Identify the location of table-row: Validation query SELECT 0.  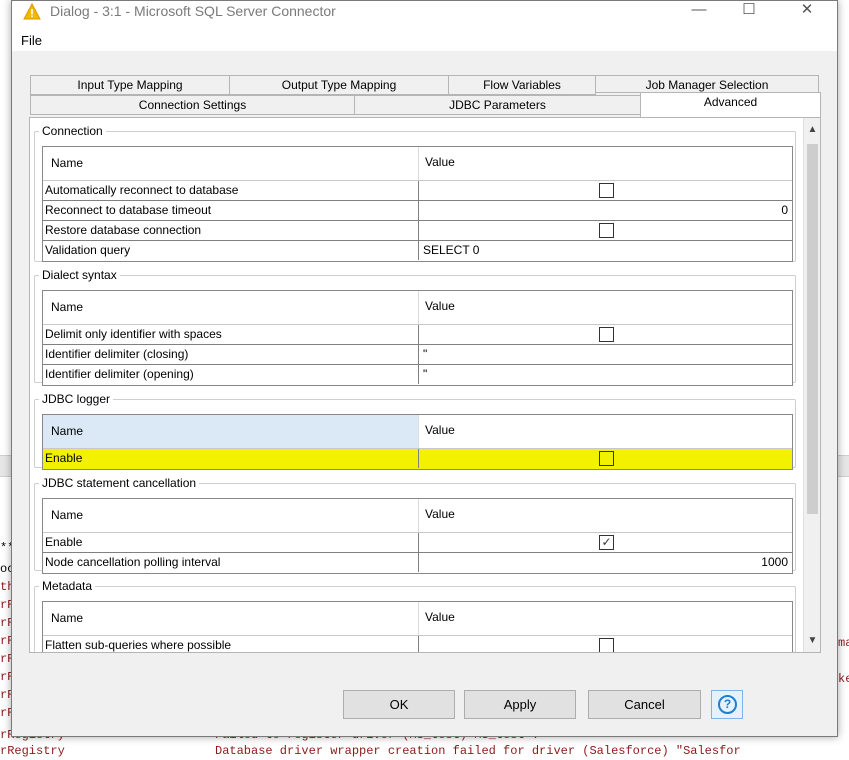
(417, 251).